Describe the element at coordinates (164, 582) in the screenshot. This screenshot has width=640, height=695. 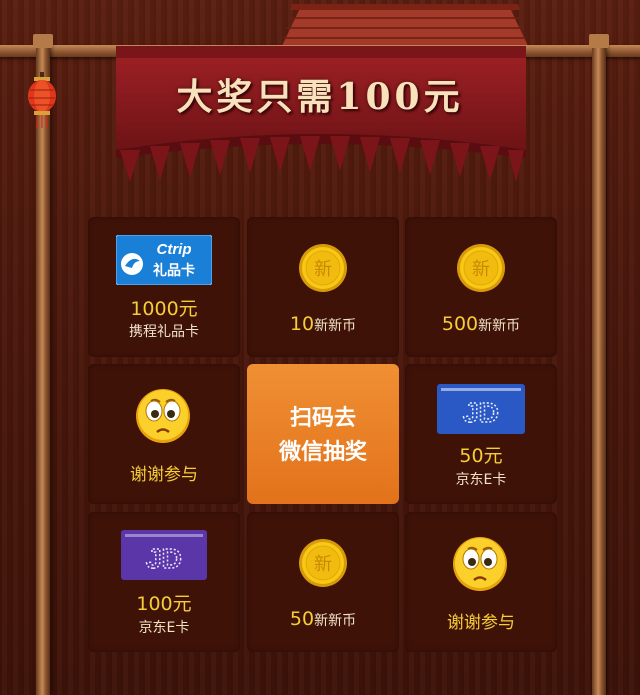
I see `prize-jd-100: JD 100元 京东E卡` at that location.